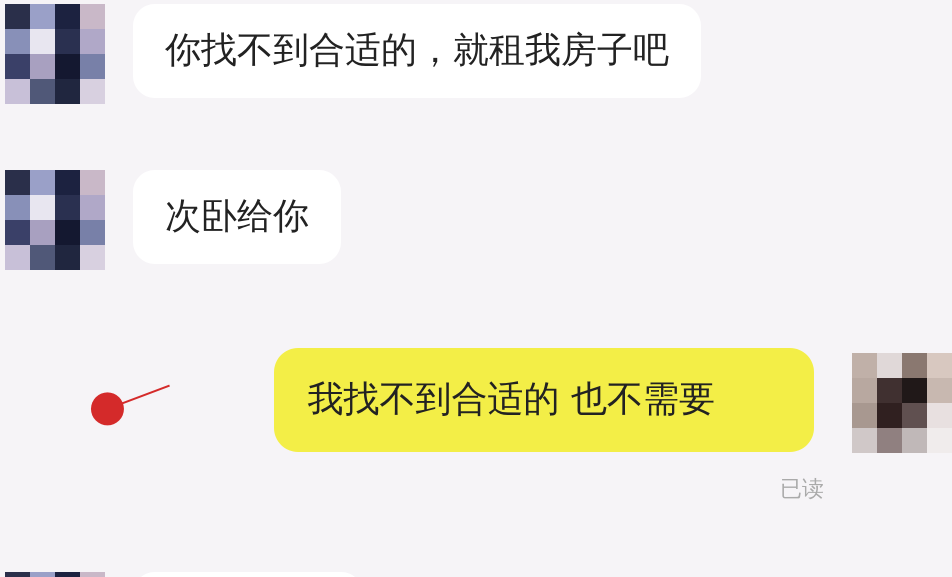  What do you see at coordinates (544, 400) in the screenshot?
I see `message-bubble: 我找不到合适的 也不需要` at bounding box center [544, 400].